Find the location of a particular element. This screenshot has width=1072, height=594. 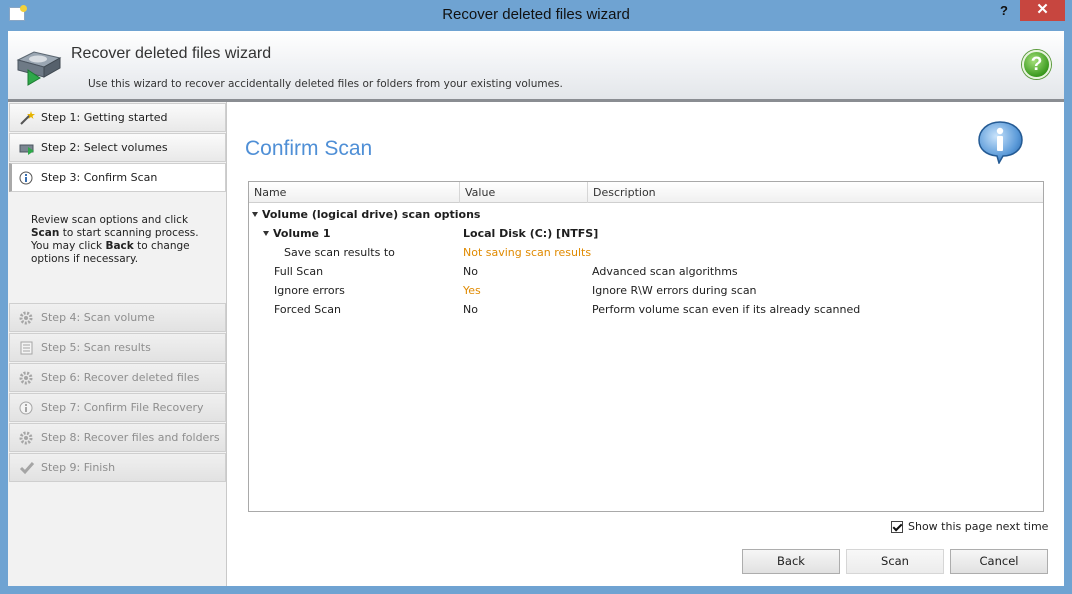

sidebar-step-1: Step 1: Getting started is located at coordinates (117, 117).